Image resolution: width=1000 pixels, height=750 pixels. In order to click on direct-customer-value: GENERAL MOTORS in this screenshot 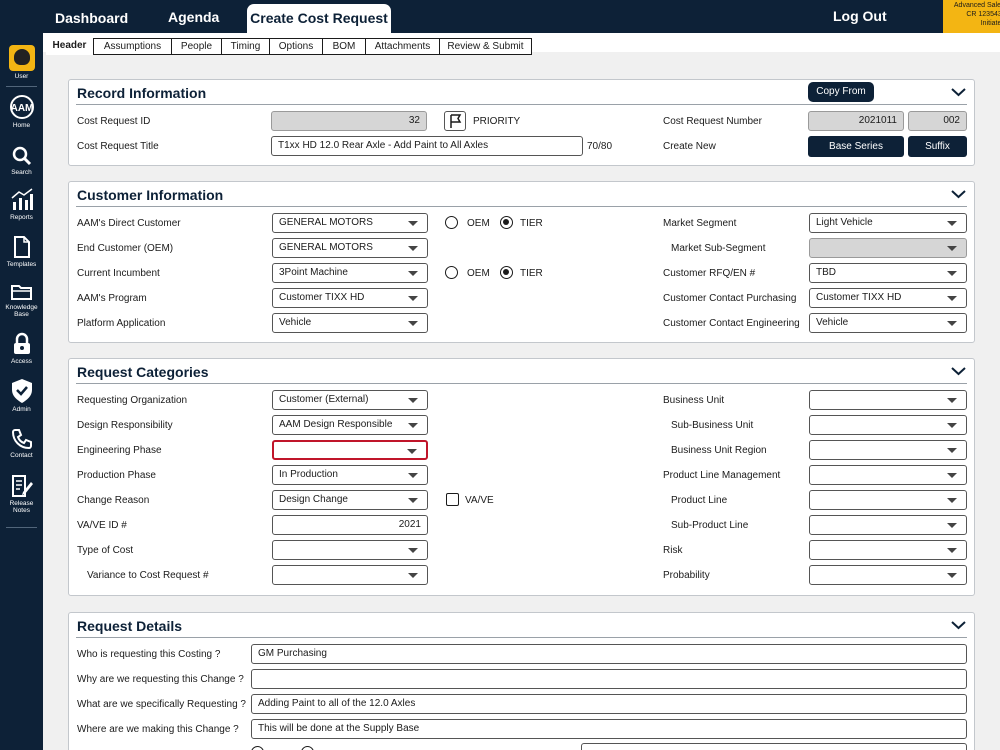, I will do `click(326, 222)`.